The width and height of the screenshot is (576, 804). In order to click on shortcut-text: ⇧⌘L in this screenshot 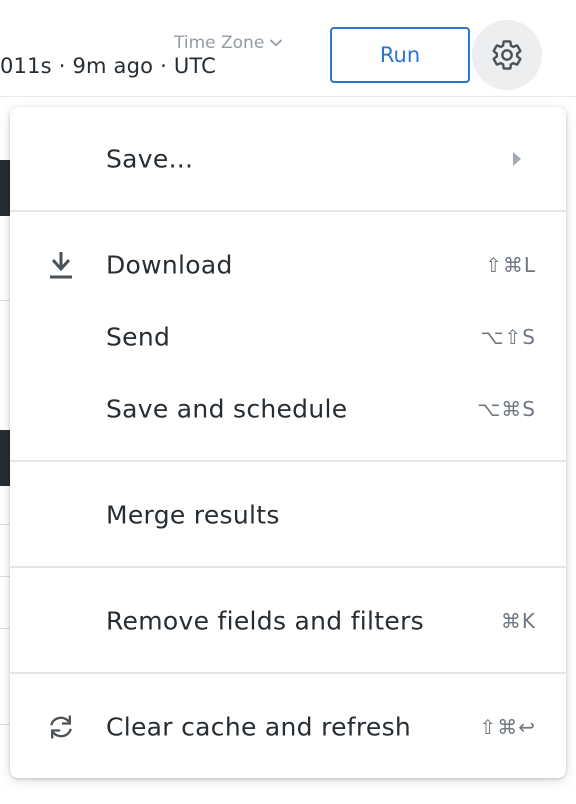, I will do `click(510, 265)`.